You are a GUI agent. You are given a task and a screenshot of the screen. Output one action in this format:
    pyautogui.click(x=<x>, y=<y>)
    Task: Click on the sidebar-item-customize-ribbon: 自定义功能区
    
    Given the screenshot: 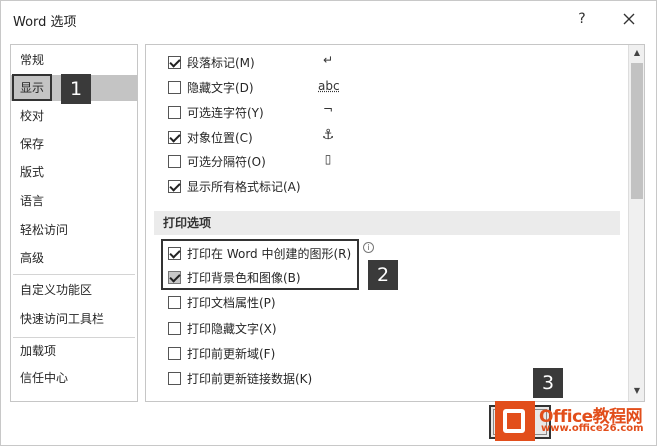 What is the action you would take?
    pyautogui.click(x=74, y=290)
    